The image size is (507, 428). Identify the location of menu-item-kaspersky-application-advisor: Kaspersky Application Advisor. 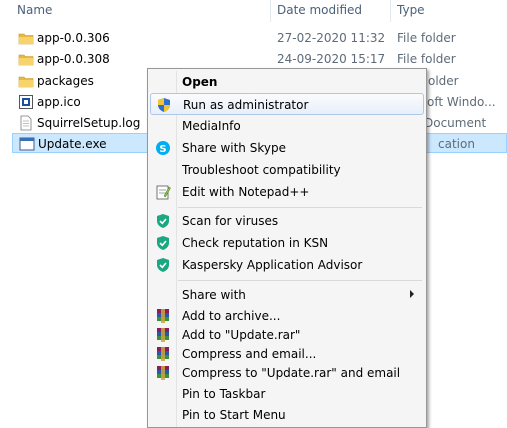
(287, 265).